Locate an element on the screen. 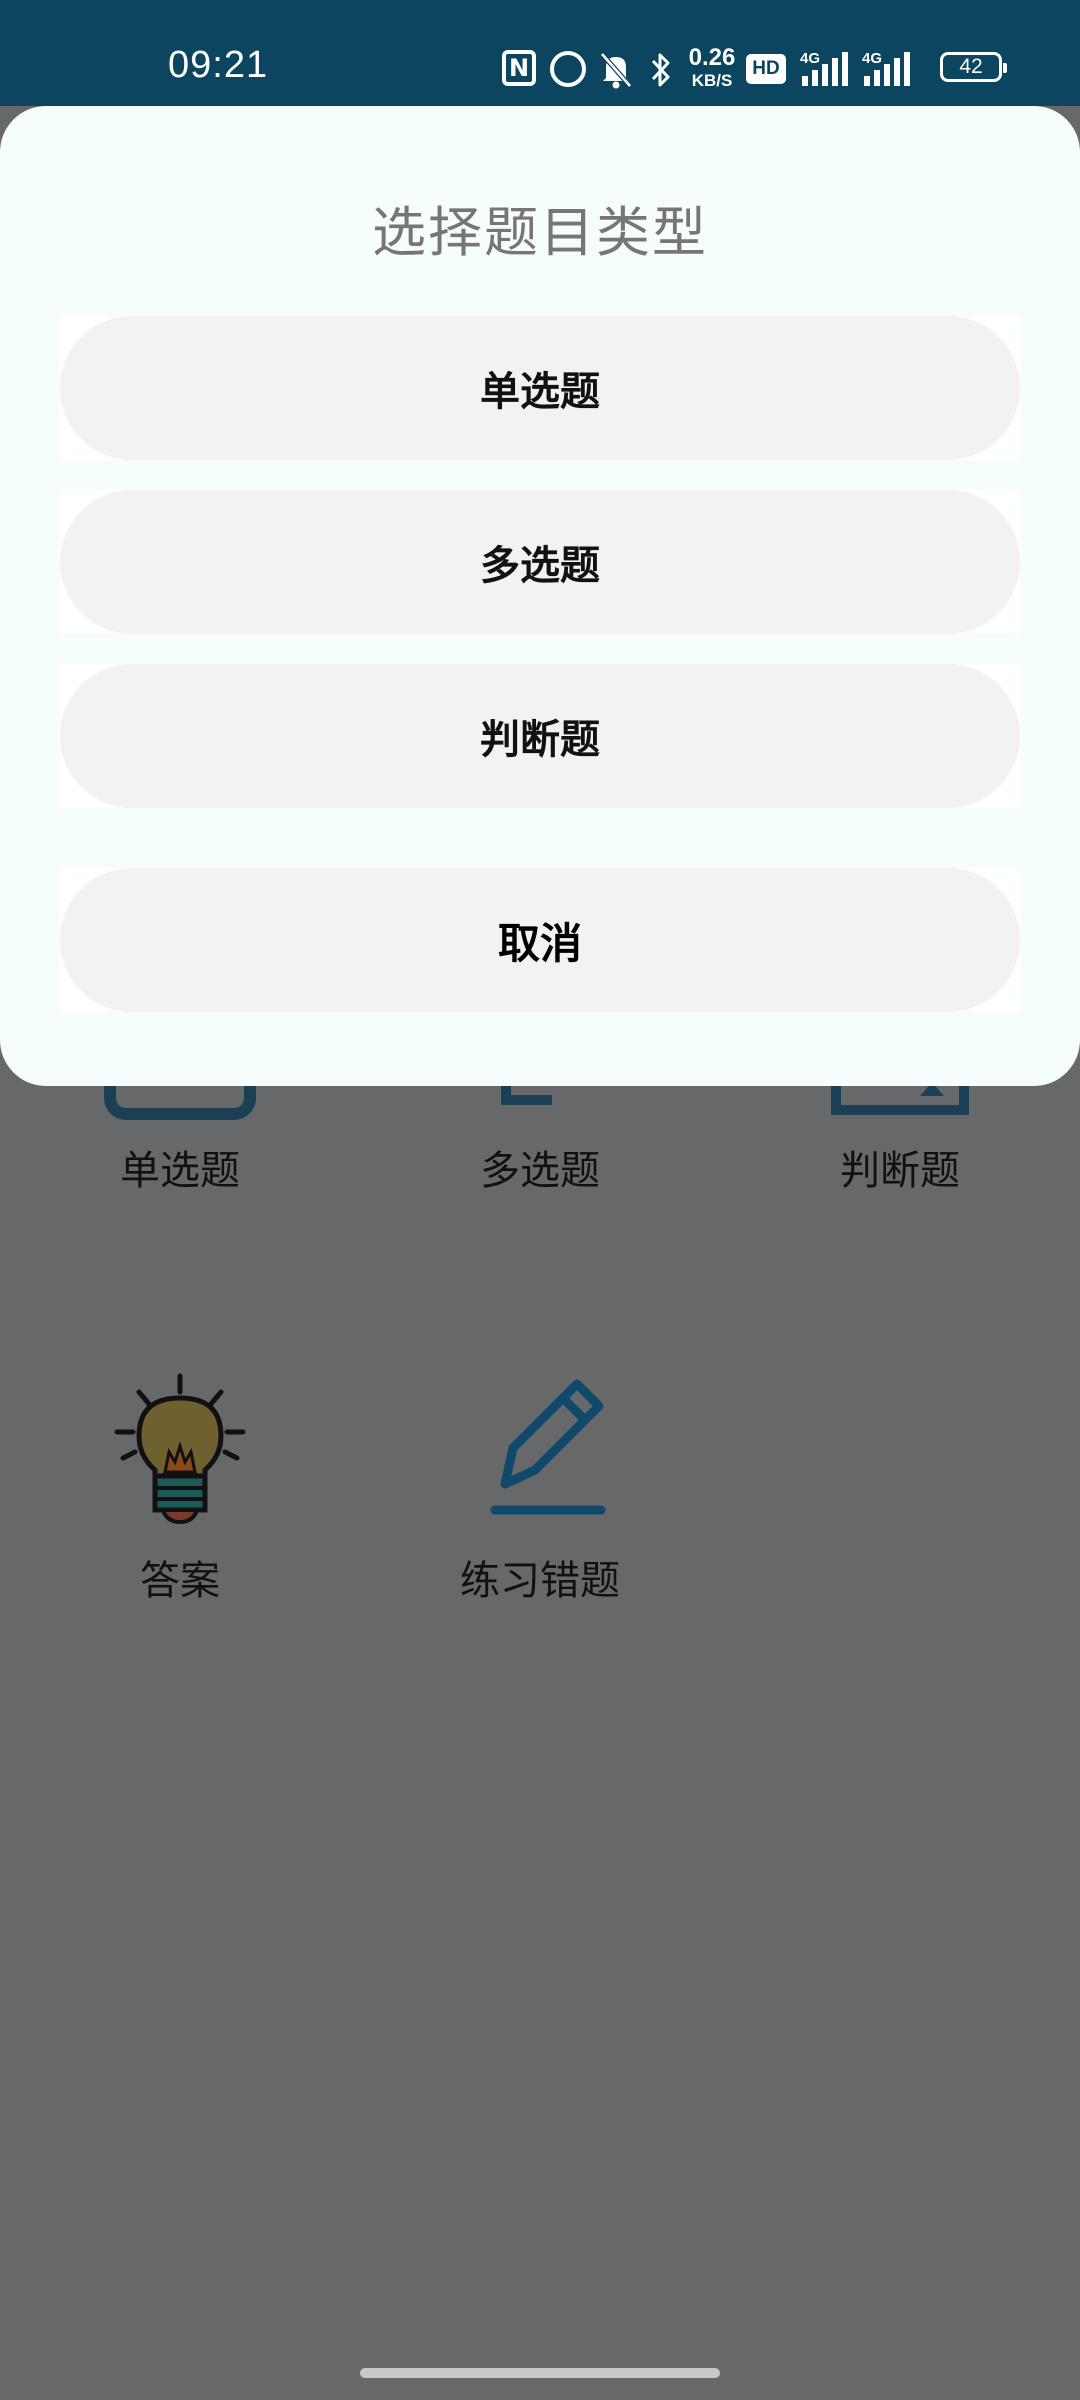 This screenshot has width=1080, height=2400. judge-button: 判断题 is located at coordinates (540, 736).